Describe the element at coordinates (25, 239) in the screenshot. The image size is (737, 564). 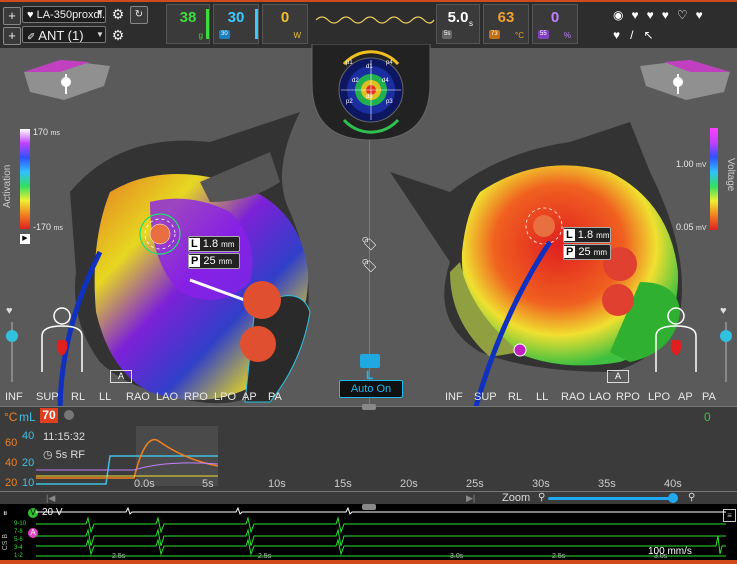
I see `play-icon: ▶` at that location.